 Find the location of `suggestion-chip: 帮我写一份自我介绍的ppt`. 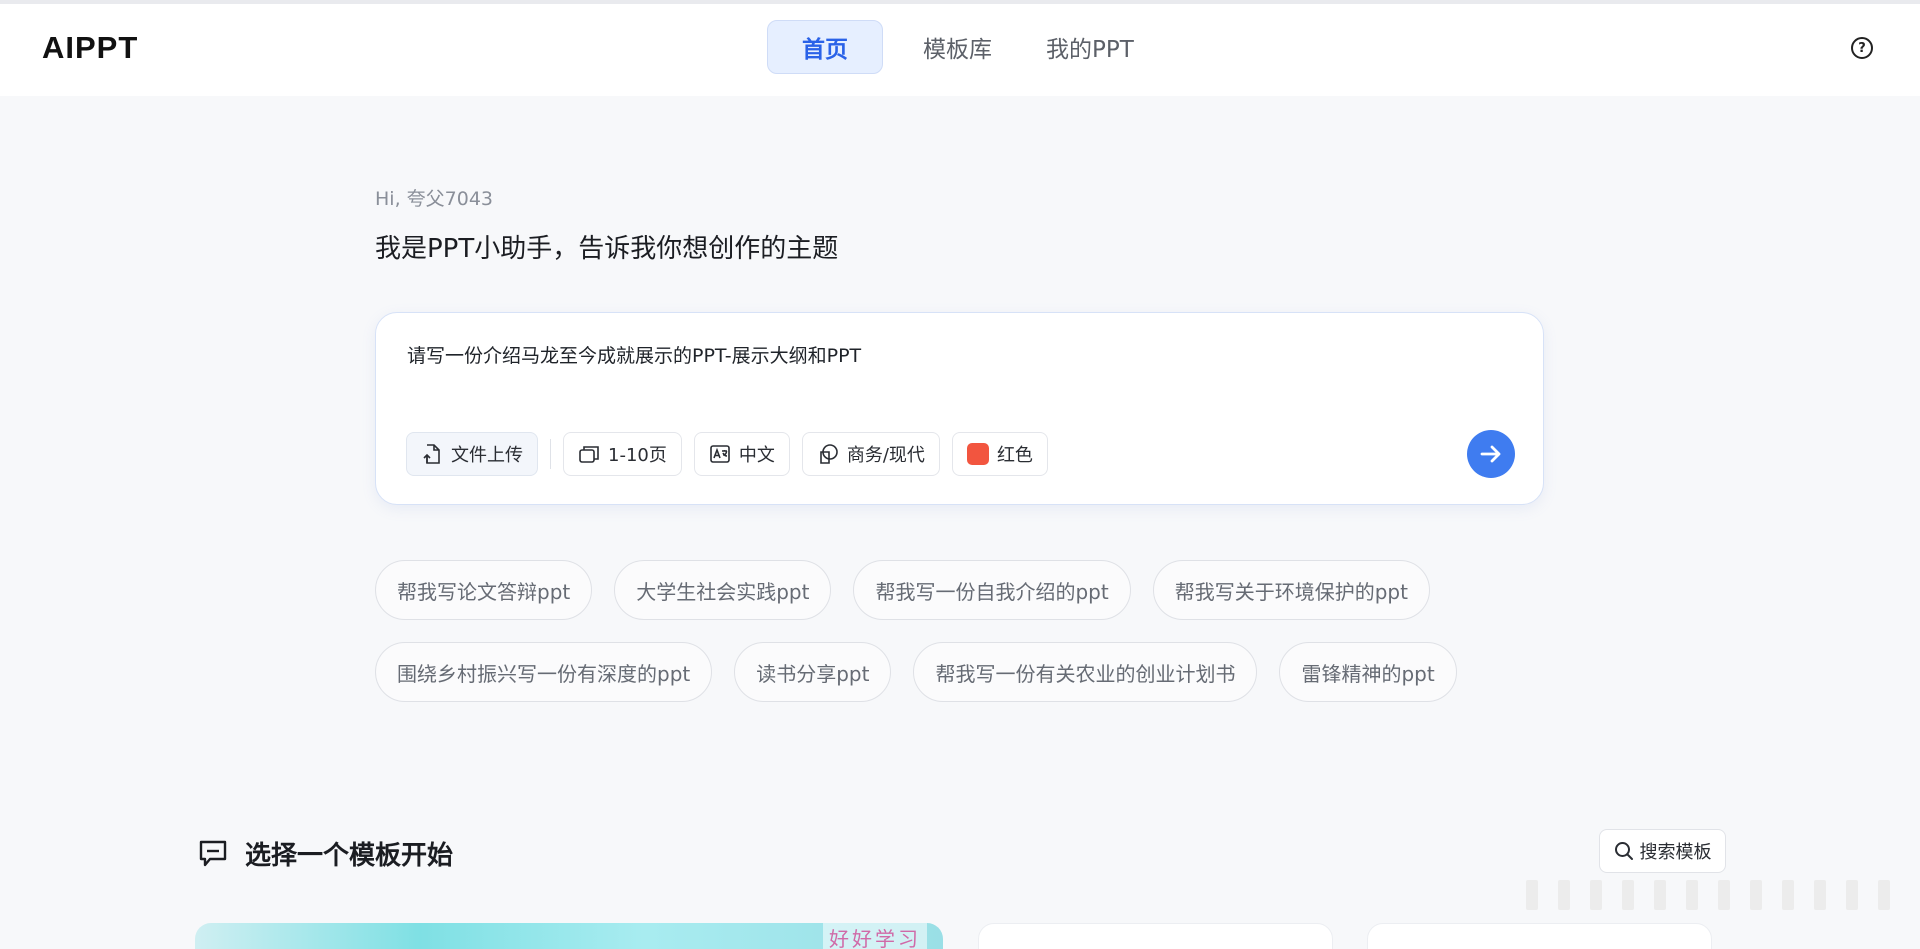

suggestion-chip: 帮我写一份自我介绍的ppt is located at coordinates (992, 590).